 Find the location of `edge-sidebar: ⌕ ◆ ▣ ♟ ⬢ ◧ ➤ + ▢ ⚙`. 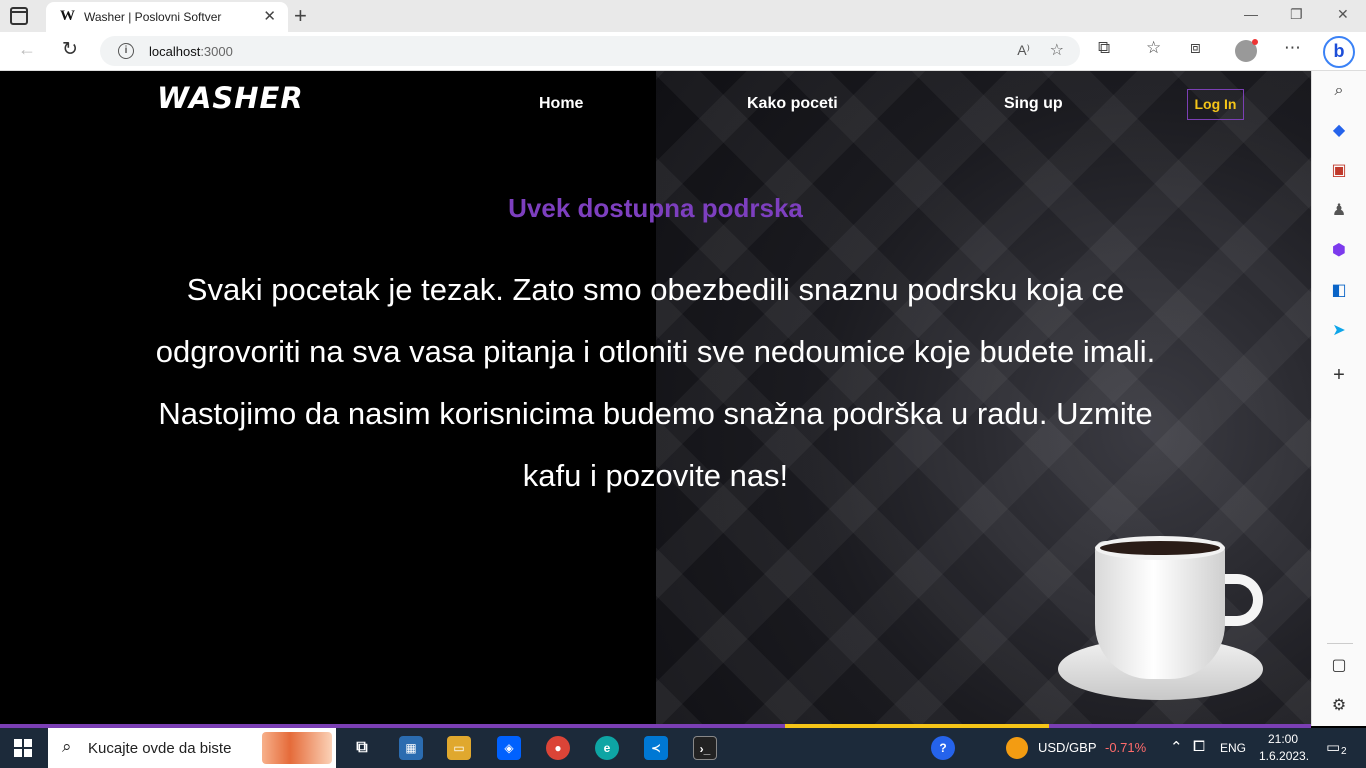

edge-sidebar: ⌕ ◆ ▣ ♟ ⬢ ◧ ➤ + ▢ ⚙ is located at coordinates (1338, 398).